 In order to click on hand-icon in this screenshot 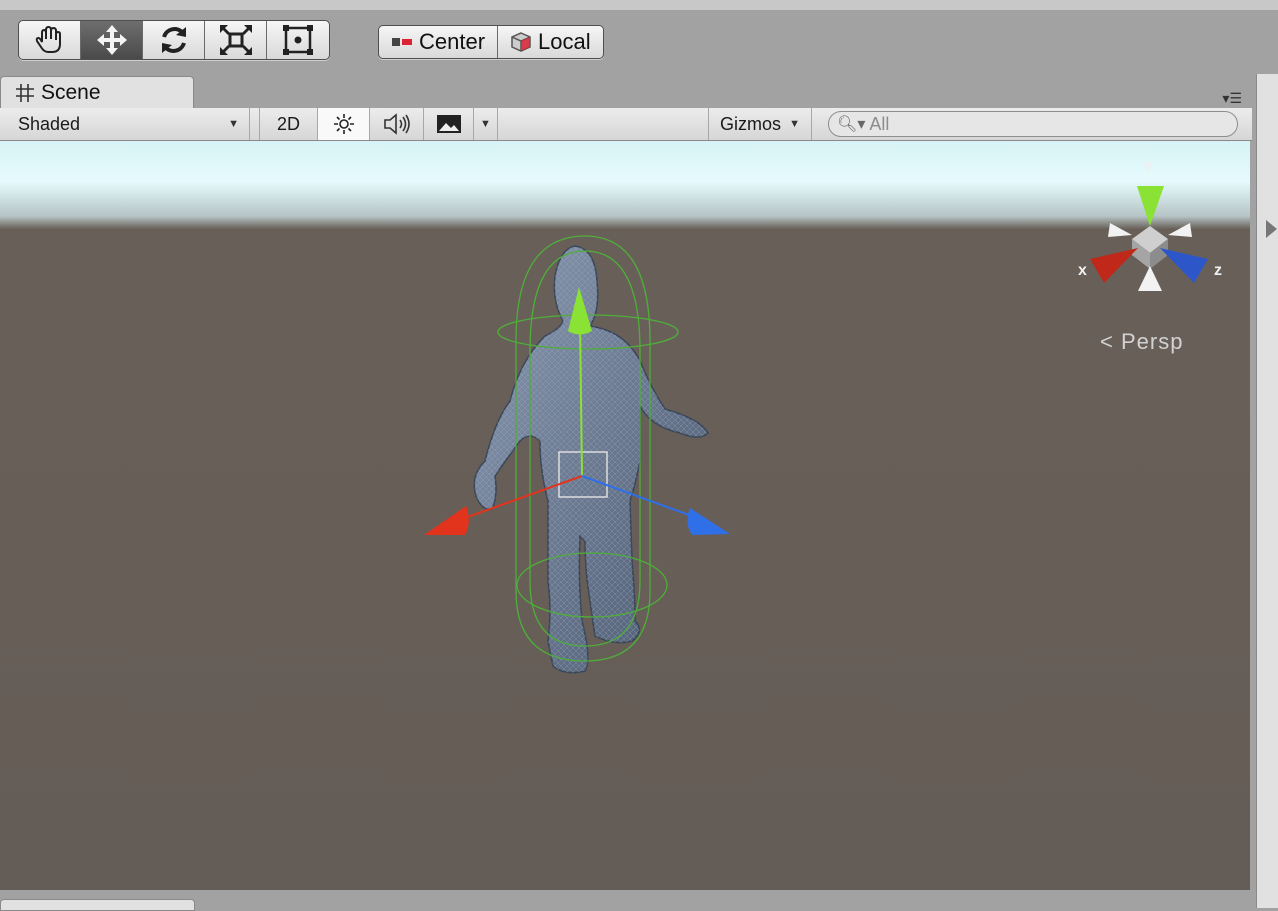, I will do `click(48, 39)`.